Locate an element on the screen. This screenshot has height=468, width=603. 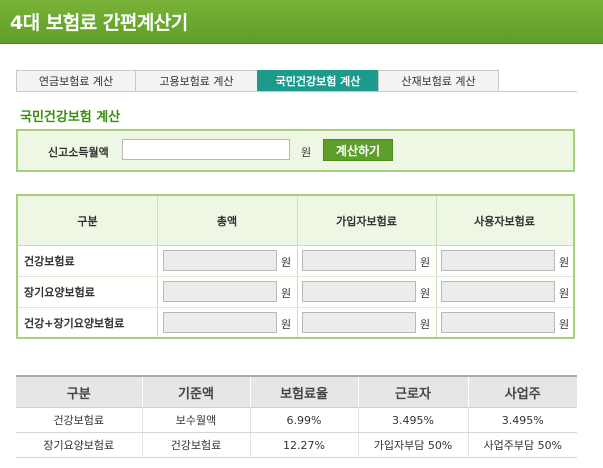
section-title: 국민건강보험 계산 is located at coordinates (70, 117).